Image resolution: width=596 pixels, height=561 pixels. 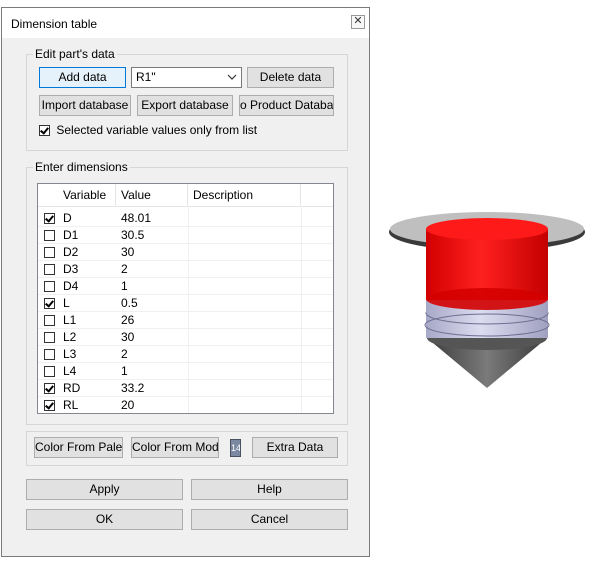 I want to click on selected-only-checkbox, so click(x=44, y=131).